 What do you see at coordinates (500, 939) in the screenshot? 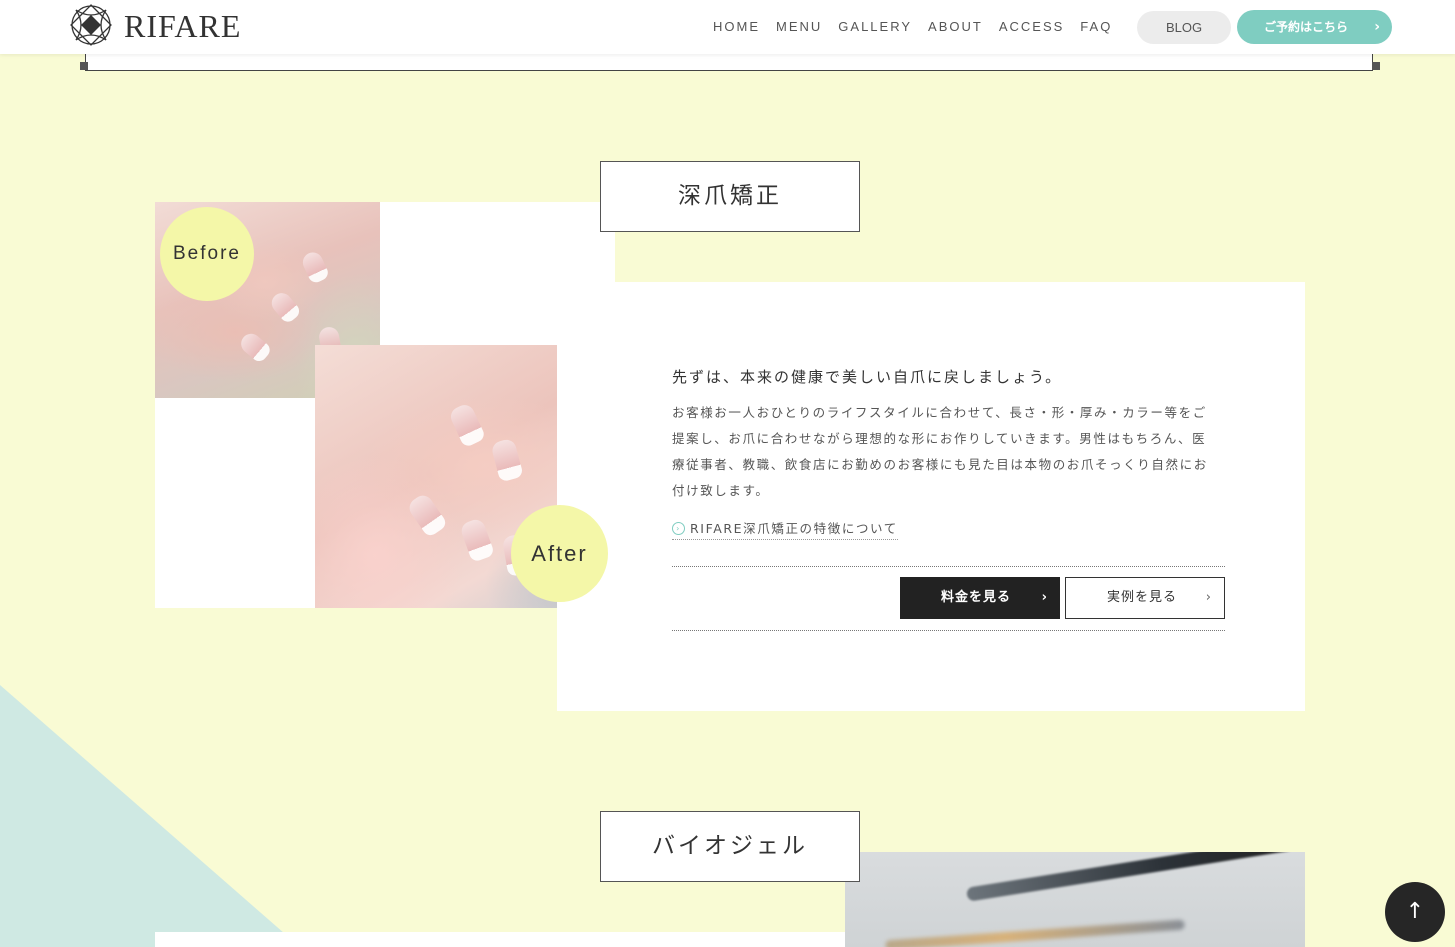
I see `biogel-card-top` at bounding box center [500, 939].